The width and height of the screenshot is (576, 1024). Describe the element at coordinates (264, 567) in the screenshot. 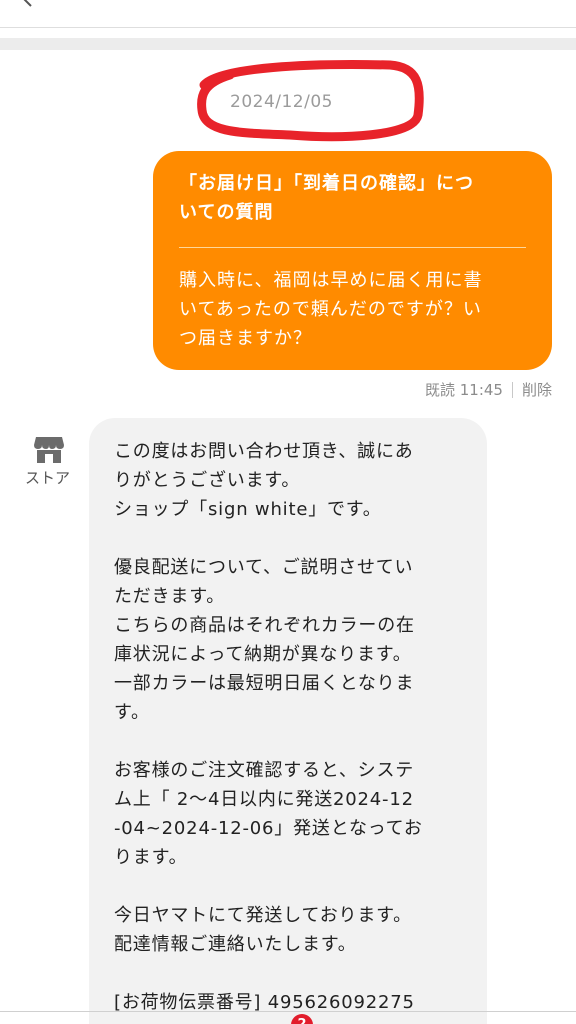

I see `message-line: 優良配送について、ご説明させてい` at that location.